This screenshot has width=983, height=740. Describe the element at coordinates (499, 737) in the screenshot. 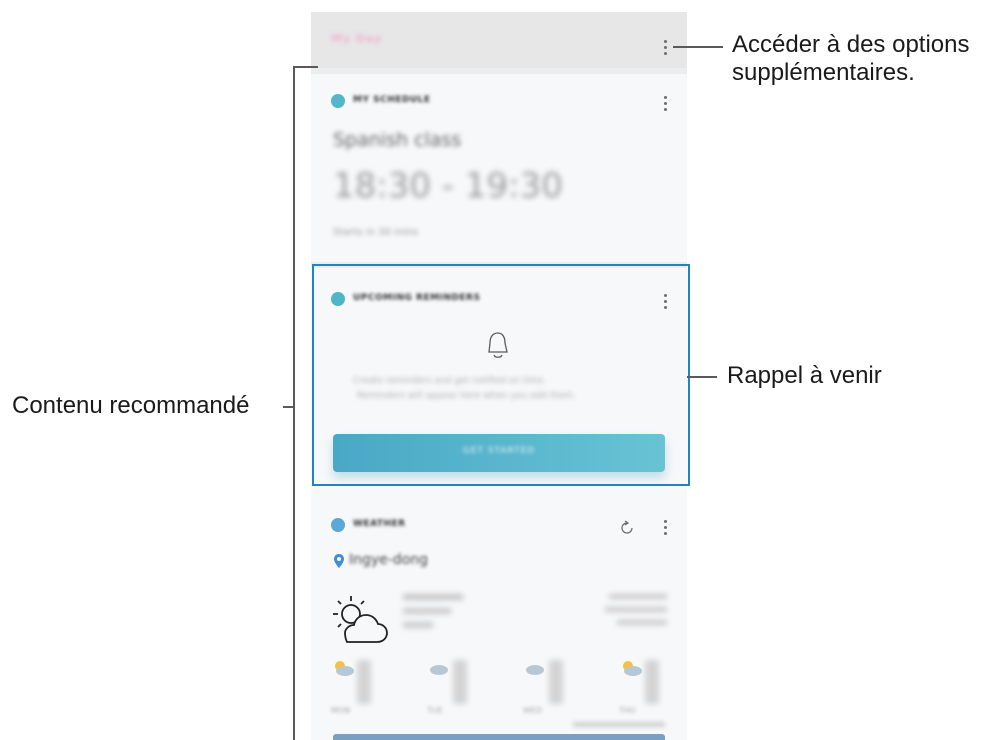

I see `weather-action-bar` at that location.